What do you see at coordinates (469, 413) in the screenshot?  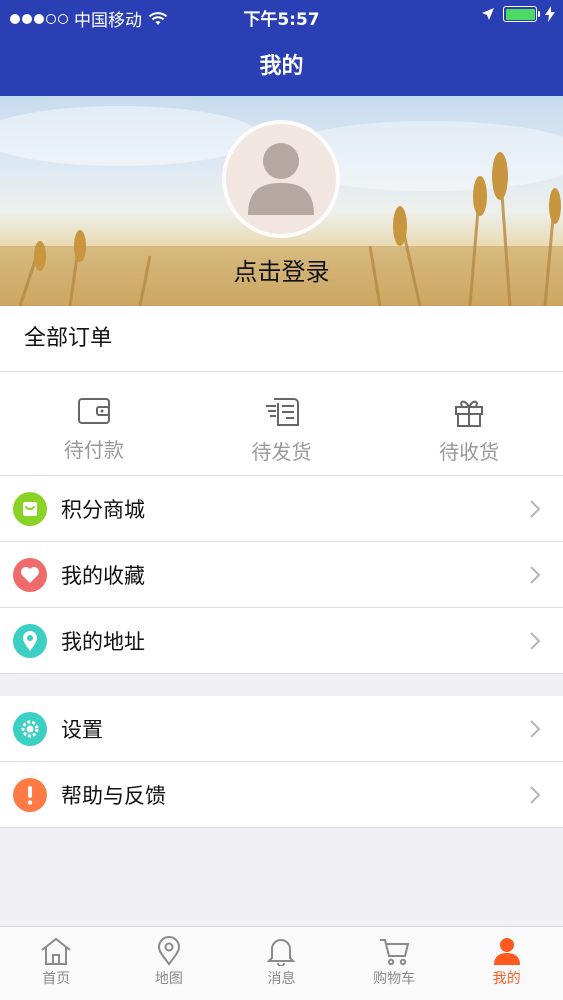 I see `gift-icon` at bounding box center [469, 413].